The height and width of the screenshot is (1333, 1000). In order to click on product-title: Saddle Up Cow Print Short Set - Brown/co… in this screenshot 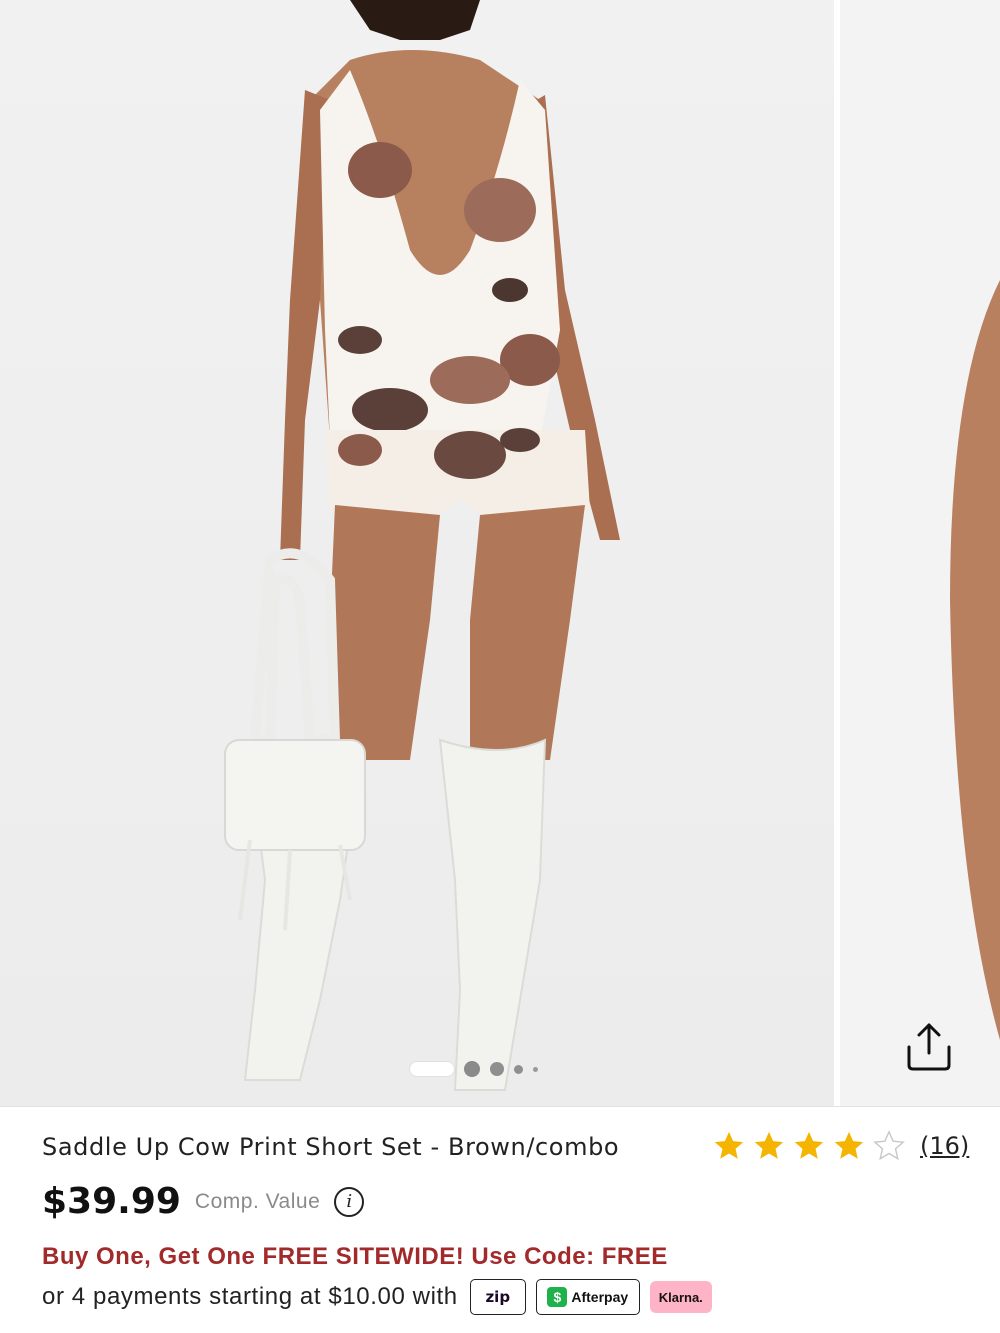, I will do `click(331, 1147)`.